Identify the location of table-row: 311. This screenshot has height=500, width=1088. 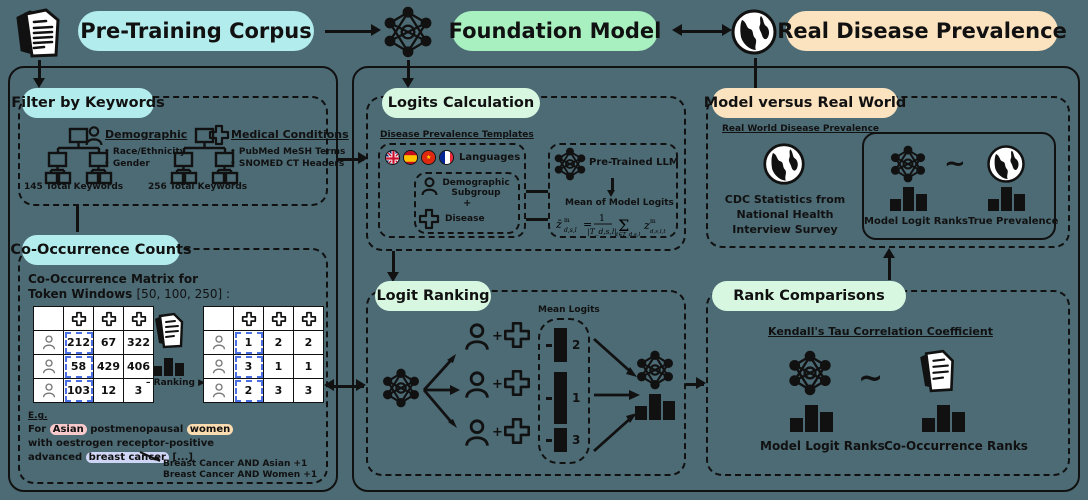
(263, 366).